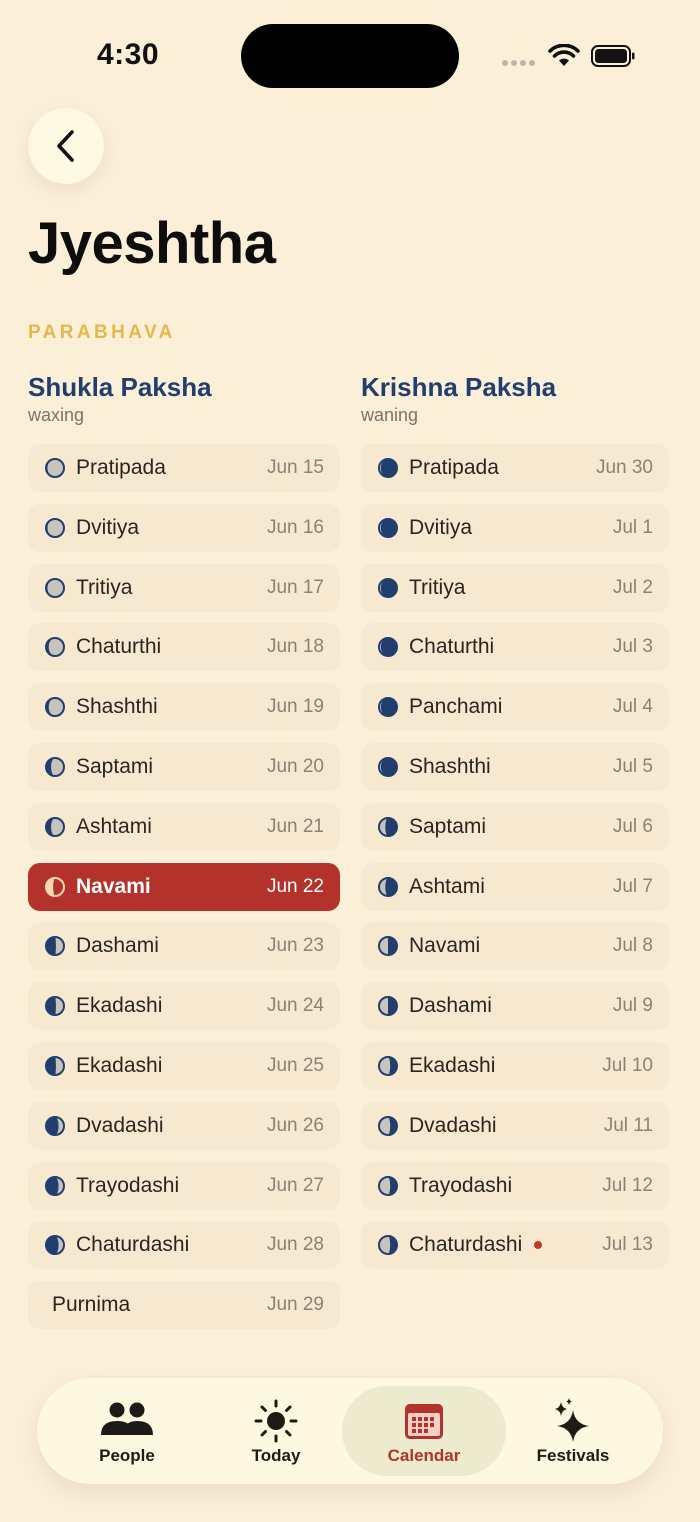 The image size is (700, 1522). Describe the element at coordinates (295, 467) in the screenshot. I see `tithi-date: Jun 15` at that location.